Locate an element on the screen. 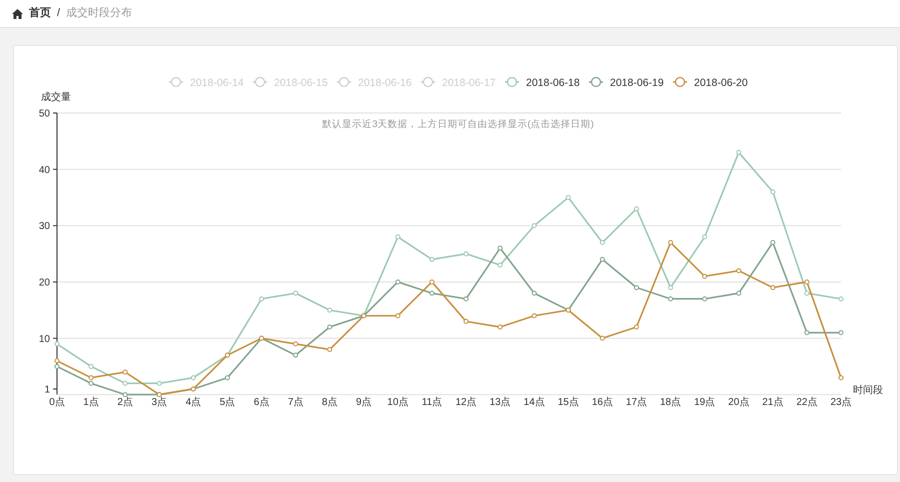 This screenshot has width=900, height=482. y-tick-label: 1 is located at coordinates (47, 390).